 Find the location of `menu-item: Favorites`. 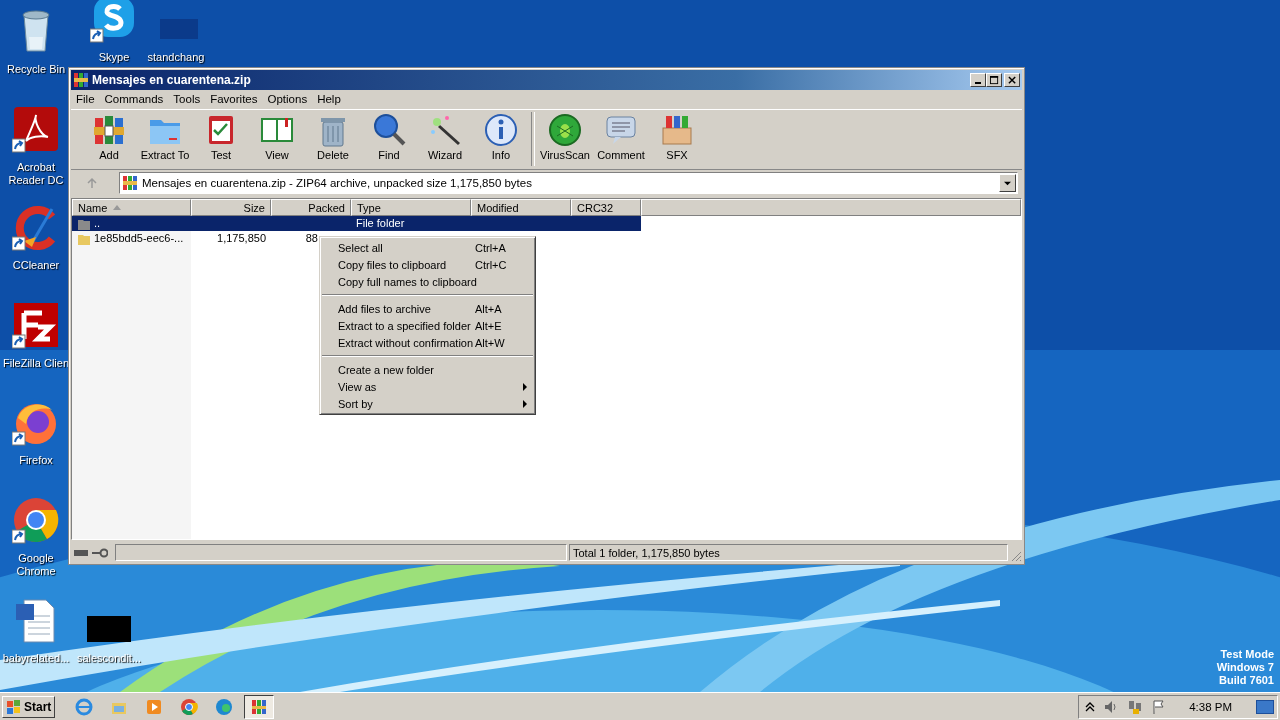

menu-item: Favorites is located at coordinates (234, 99).